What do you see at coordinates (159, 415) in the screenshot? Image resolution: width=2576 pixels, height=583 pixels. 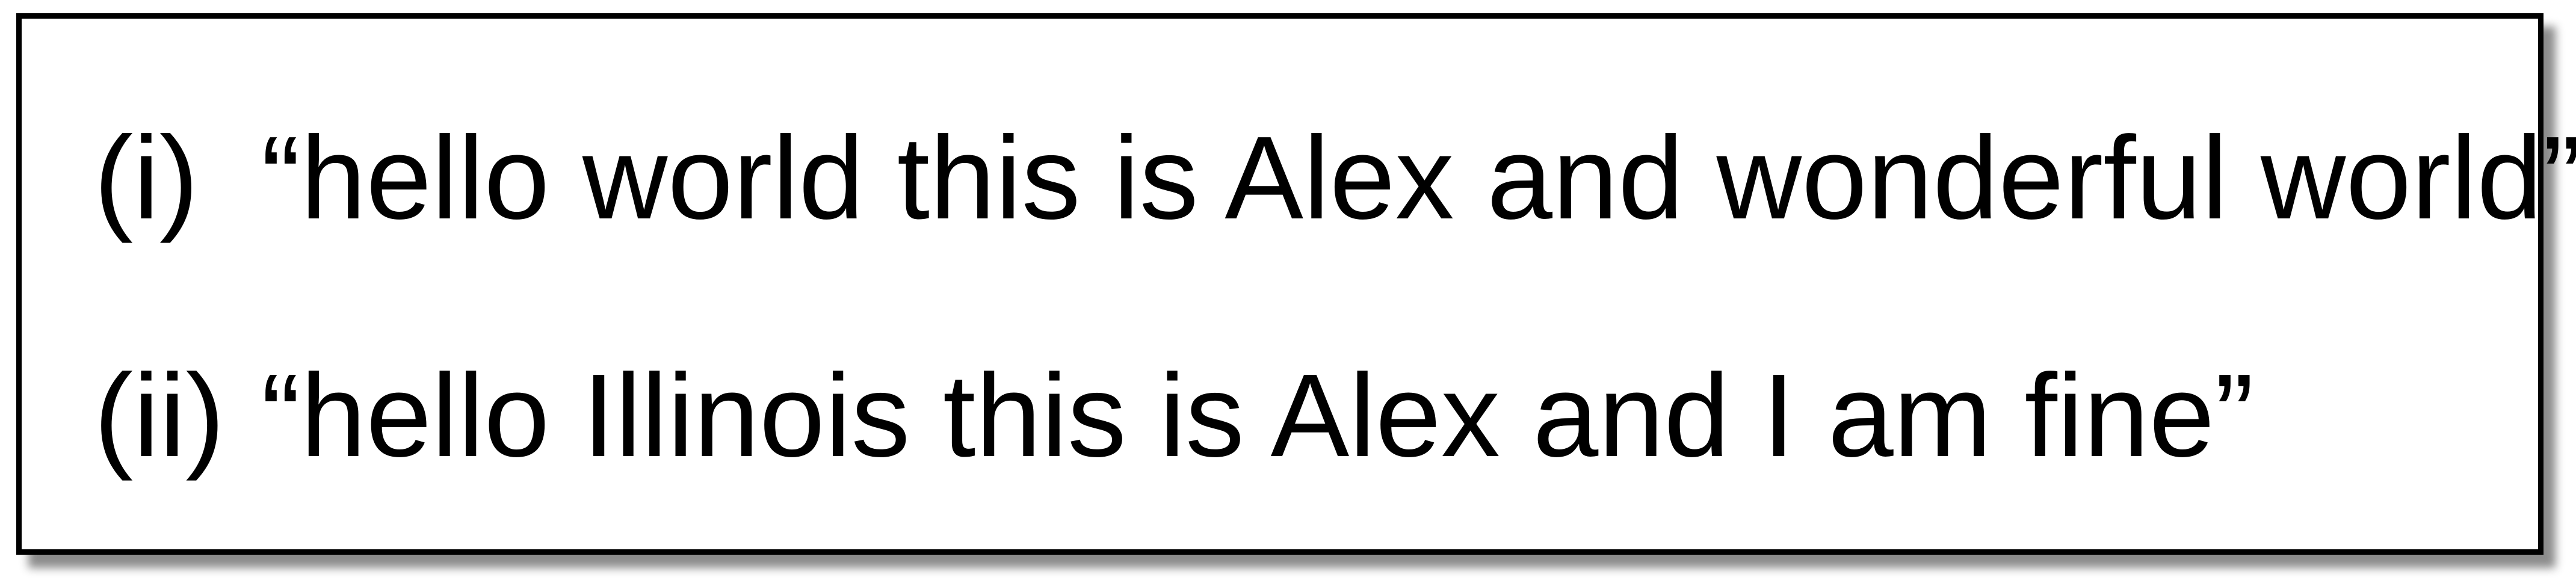 I see `sentence-marker-2: (ii)` at bounding box center [159, 415].